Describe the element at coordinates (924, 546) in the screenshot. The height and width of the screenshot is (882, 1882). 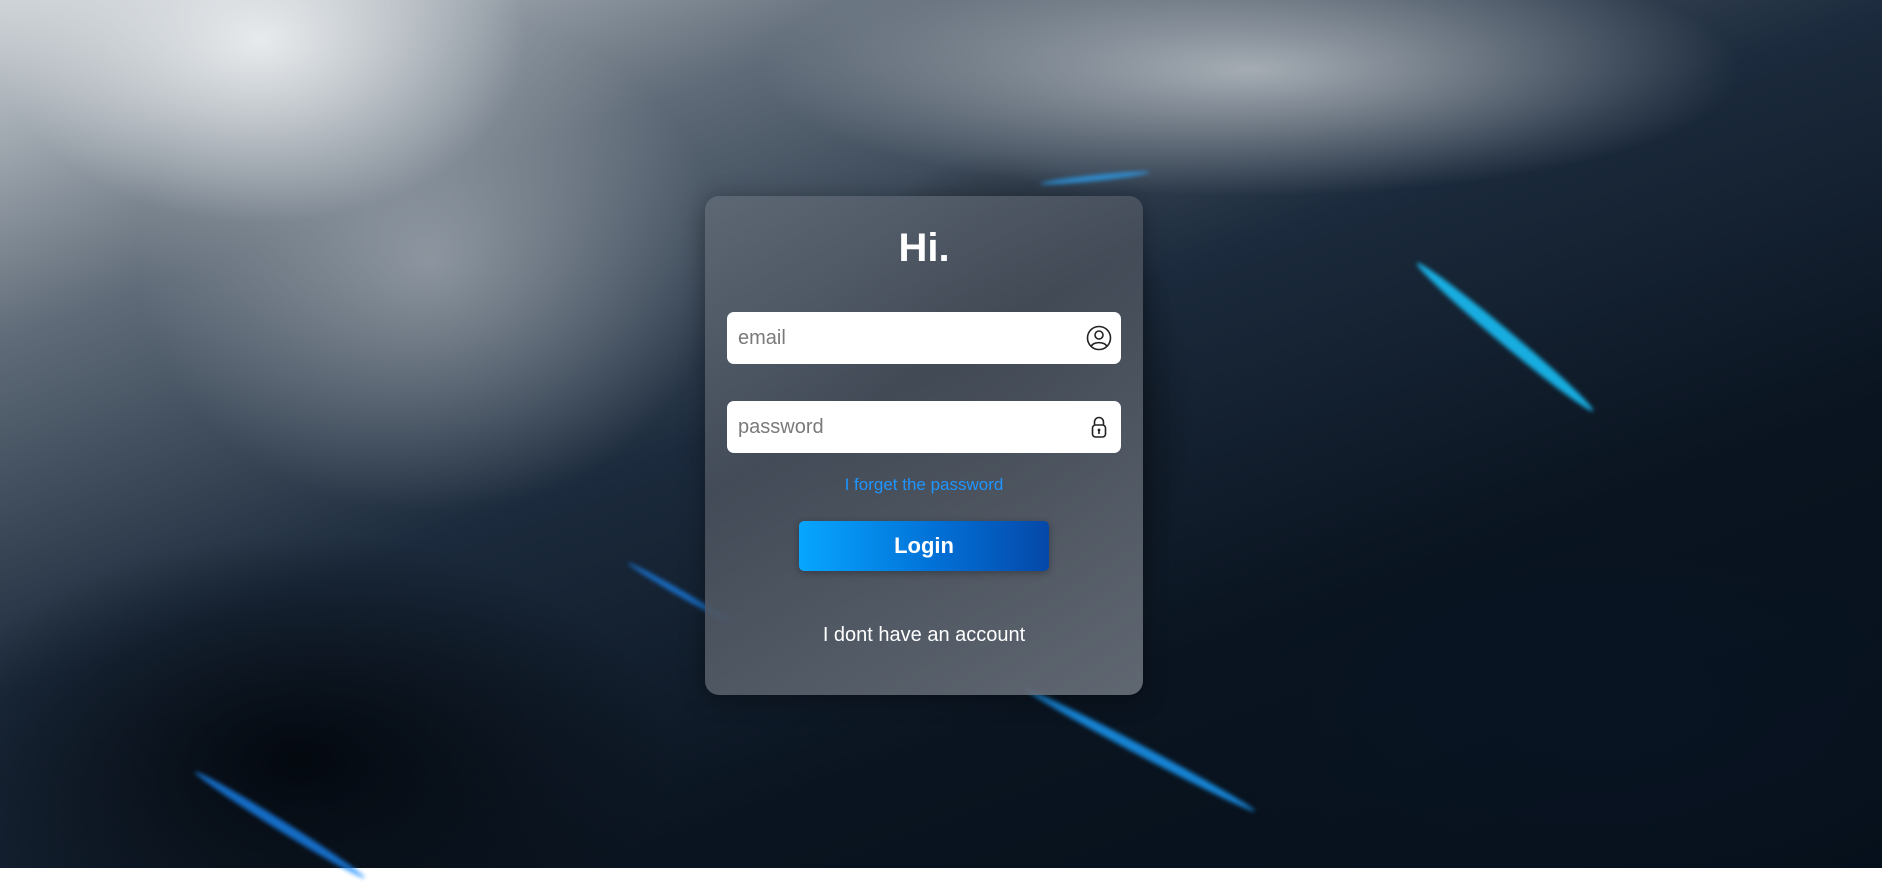
I see `login-button: Login` at that location.